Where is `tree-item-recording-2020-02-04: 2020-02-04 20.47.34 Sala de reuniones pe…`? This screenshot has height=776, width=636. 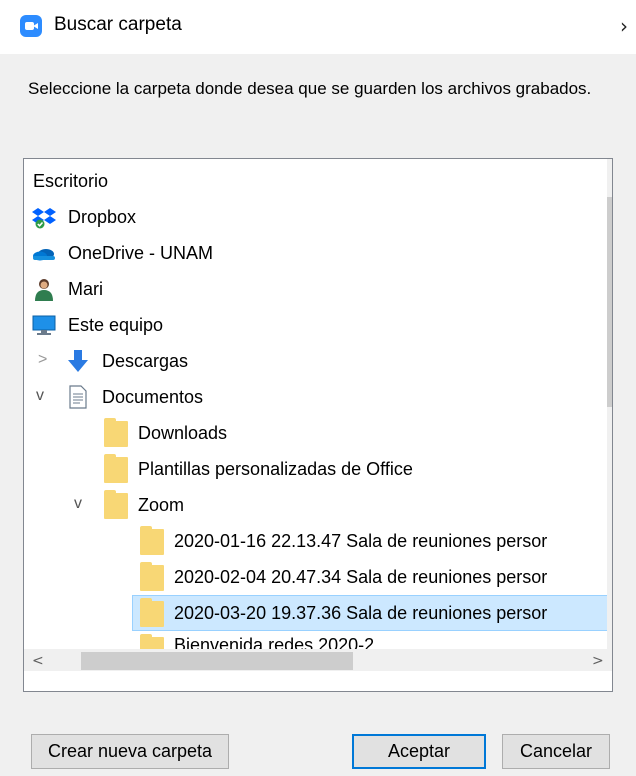
tree-item-recording-2020-02-04: 2020-02-04 20.47.34 Sala de reuniones pe… is located at coordinates (316, 577).